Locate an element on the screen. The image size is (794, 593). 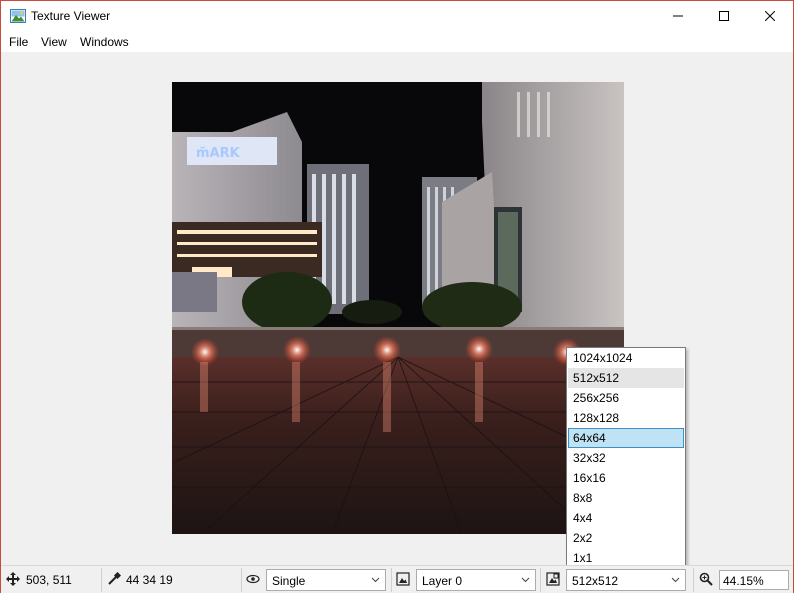
mip-option-8: 8x8 is located at coordinates (626, 498).